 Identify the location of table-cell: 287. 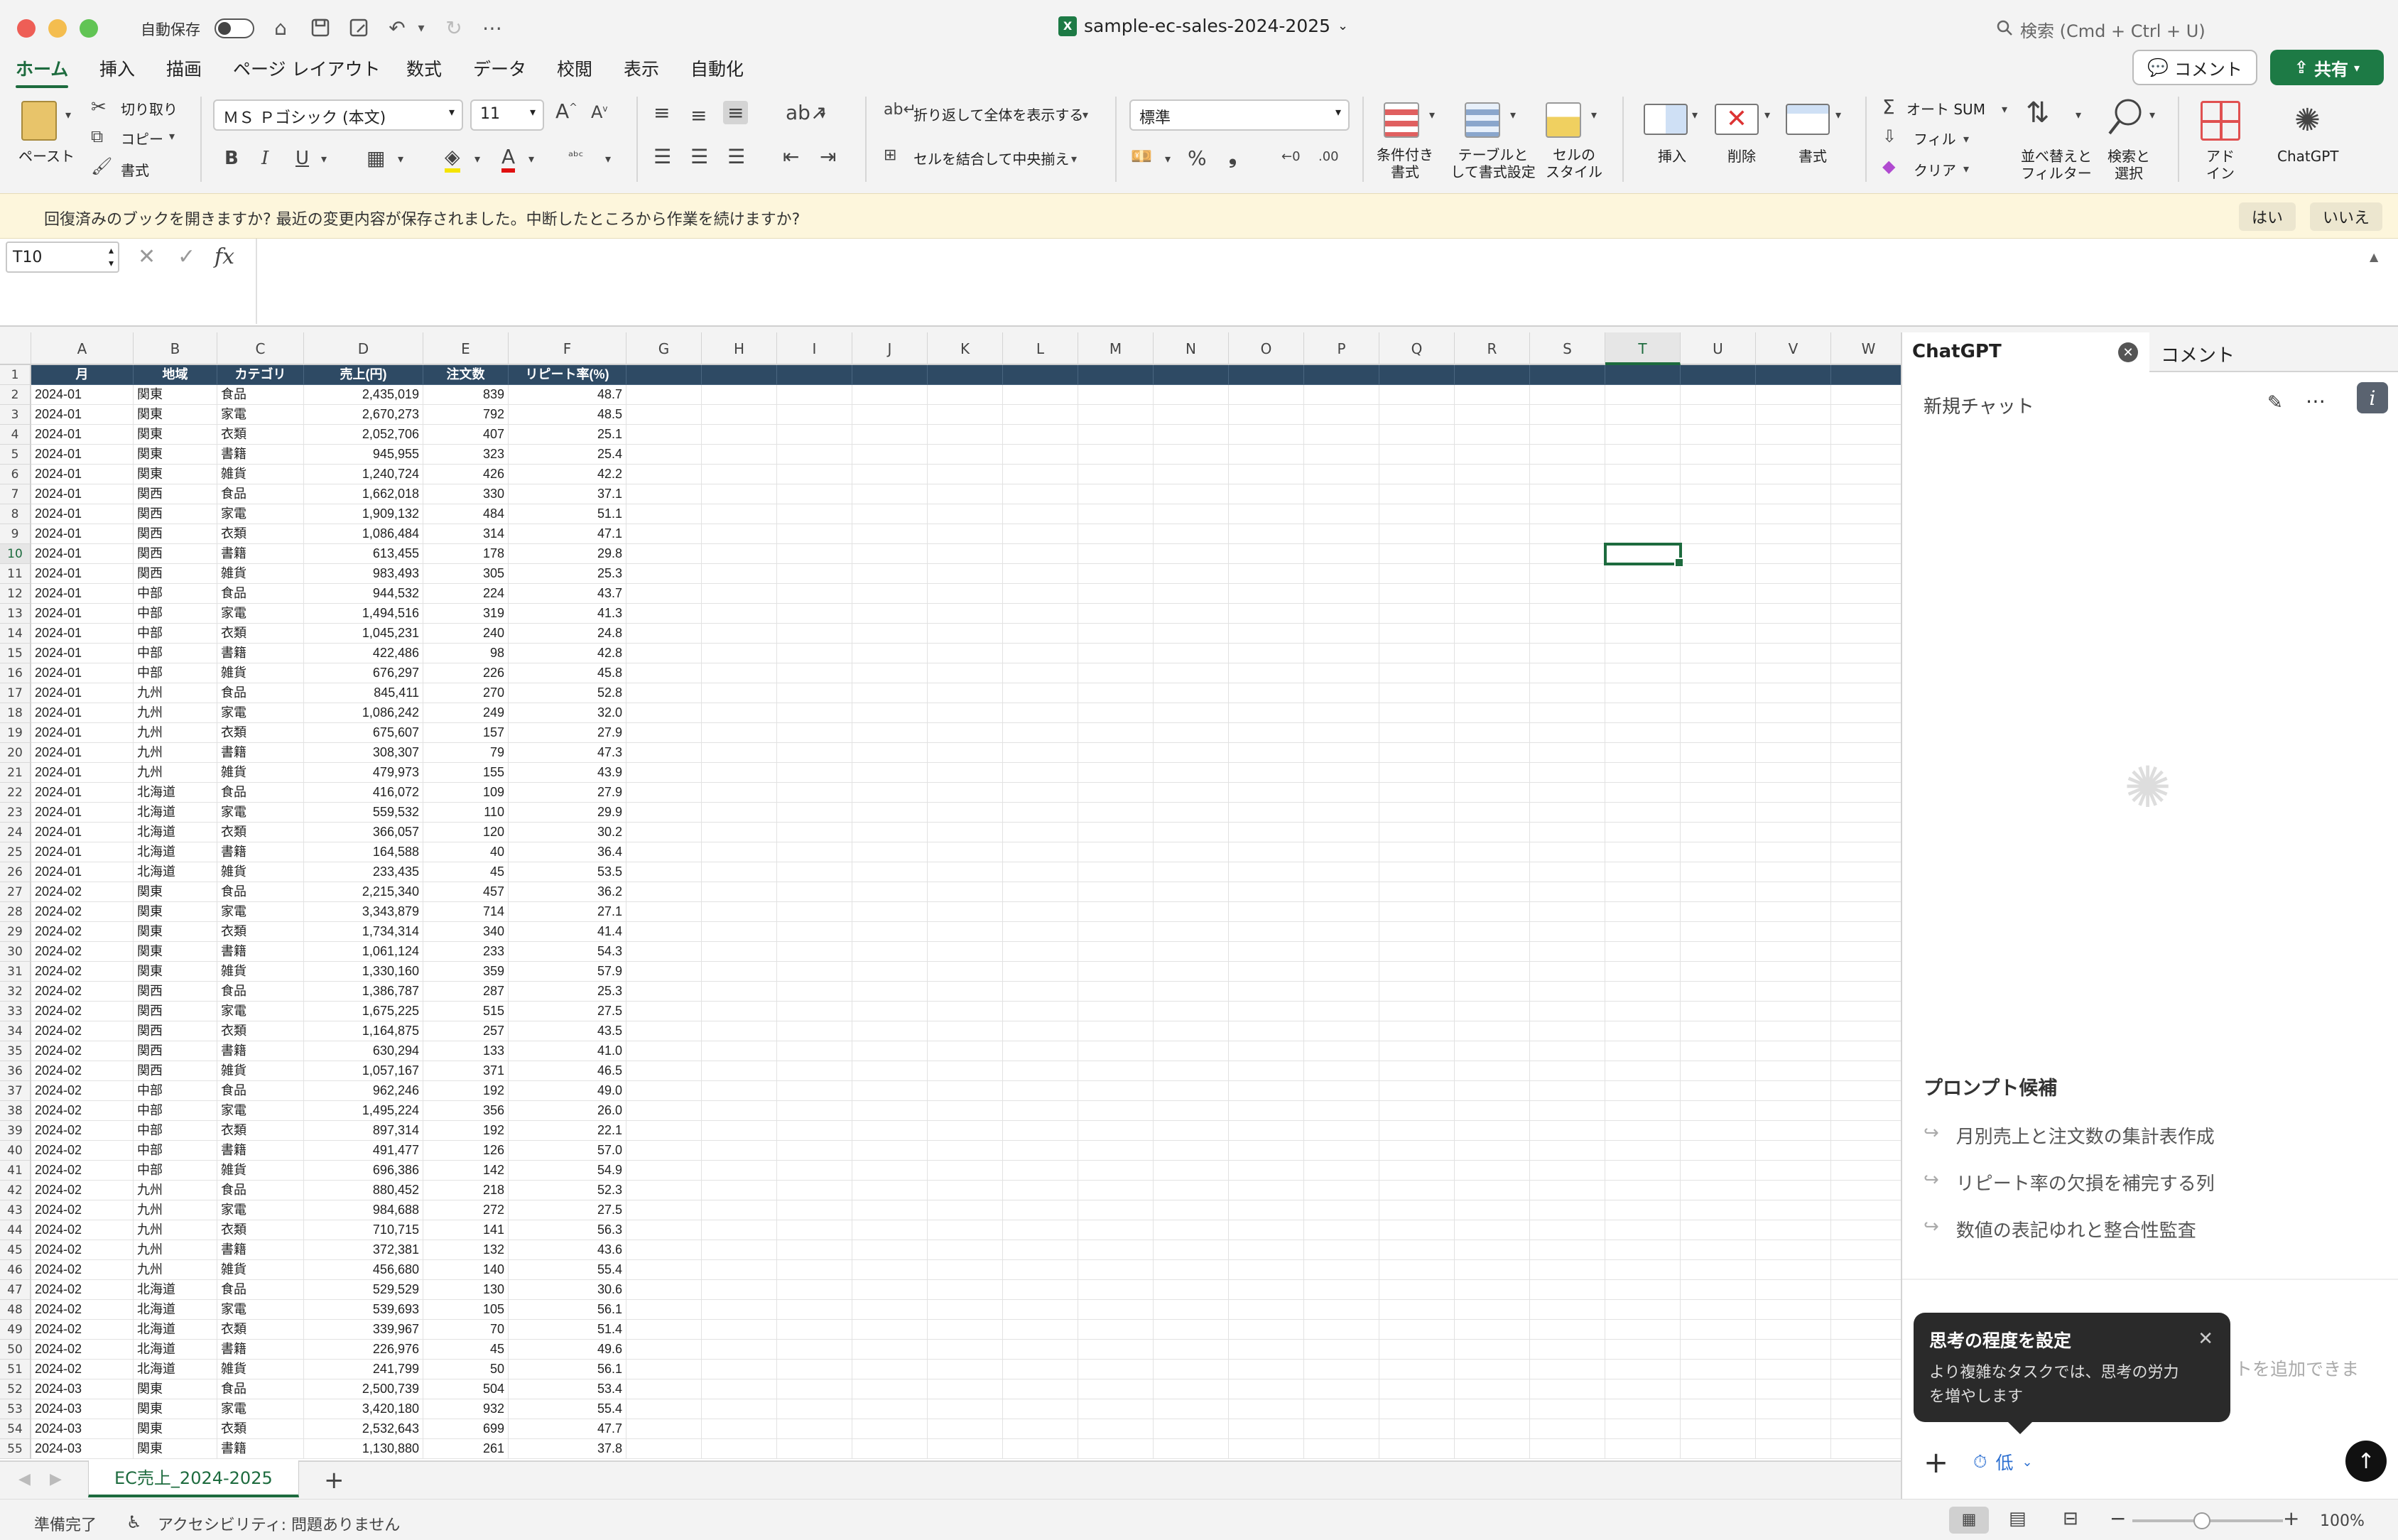
(466, 992).